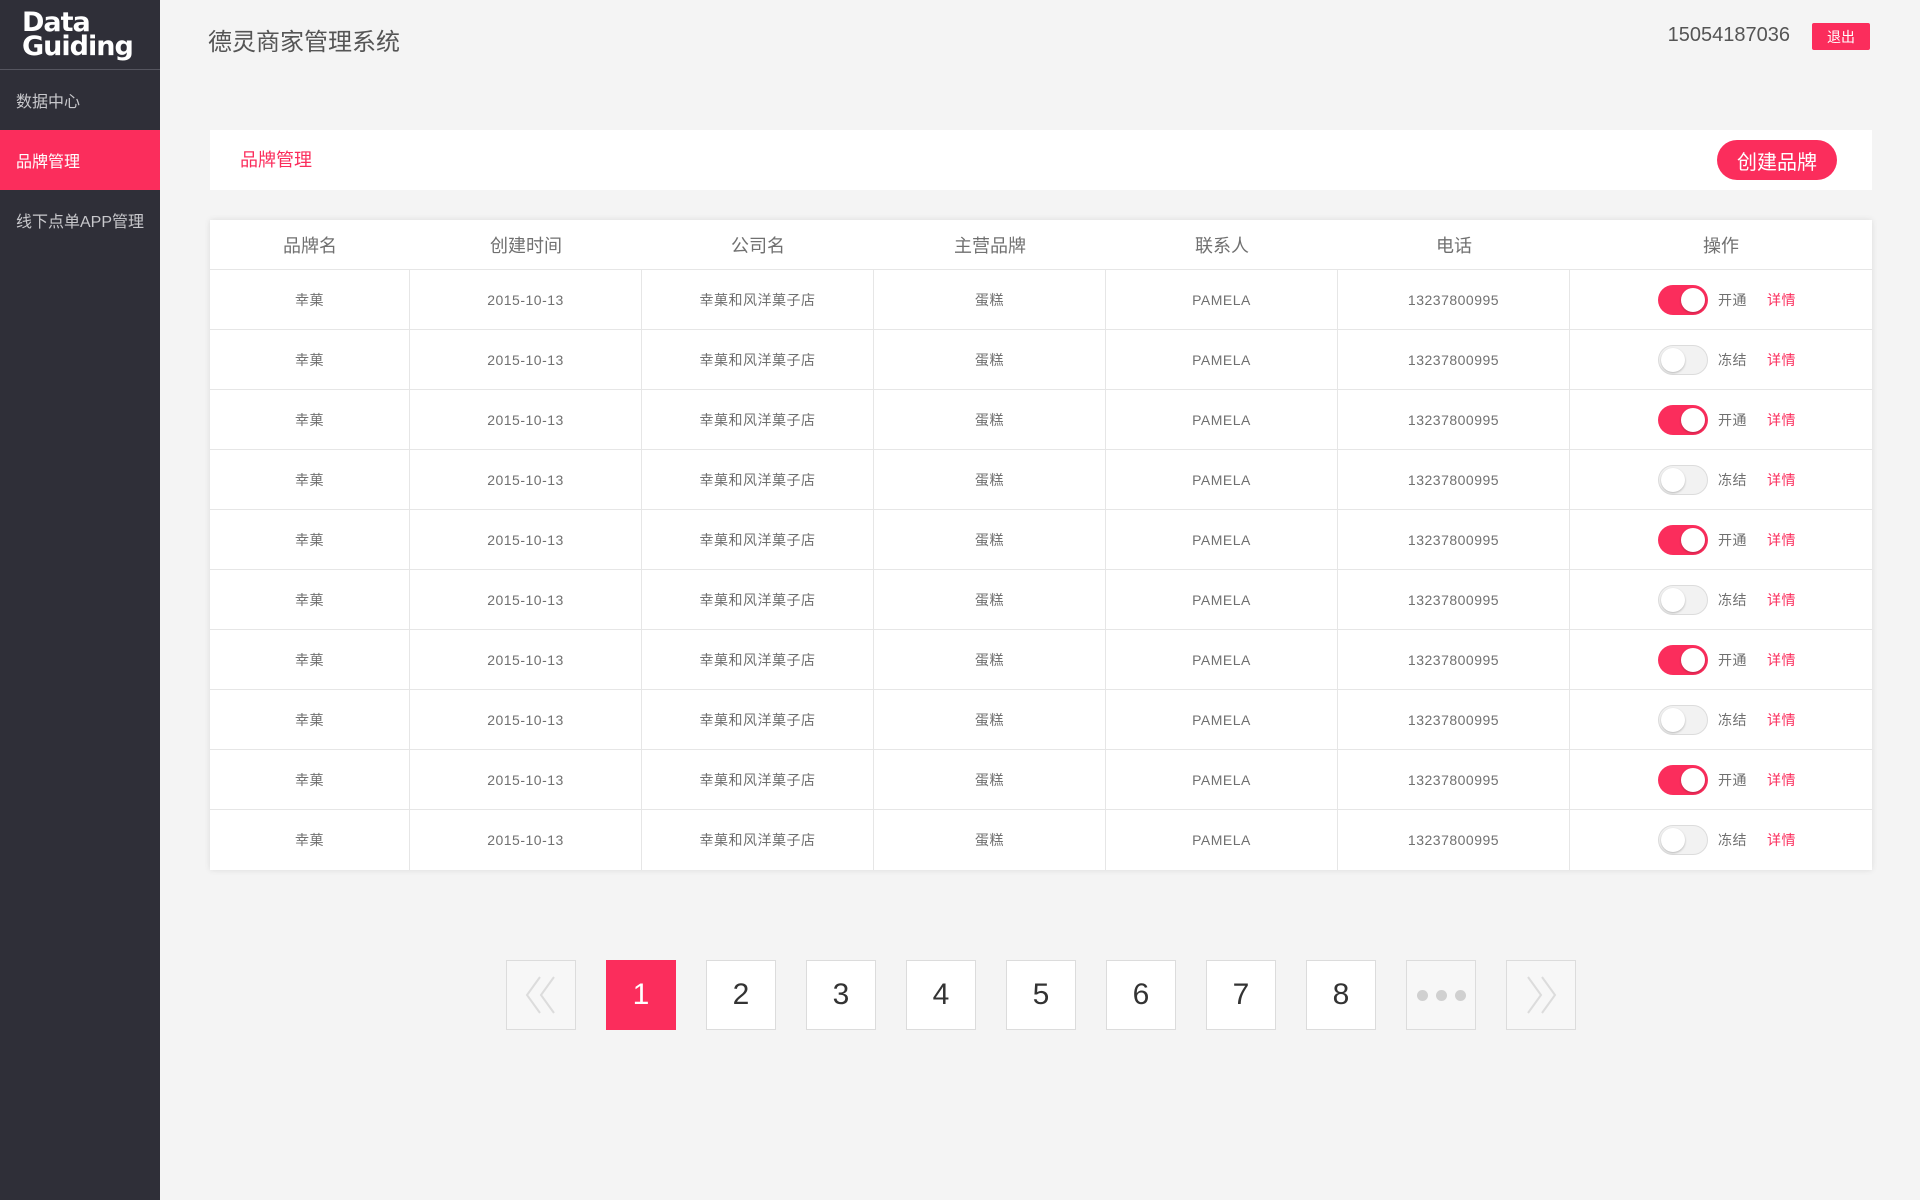 The image size is (1920, 1200). I want to click on more-pages-button, so click(1441, 995).